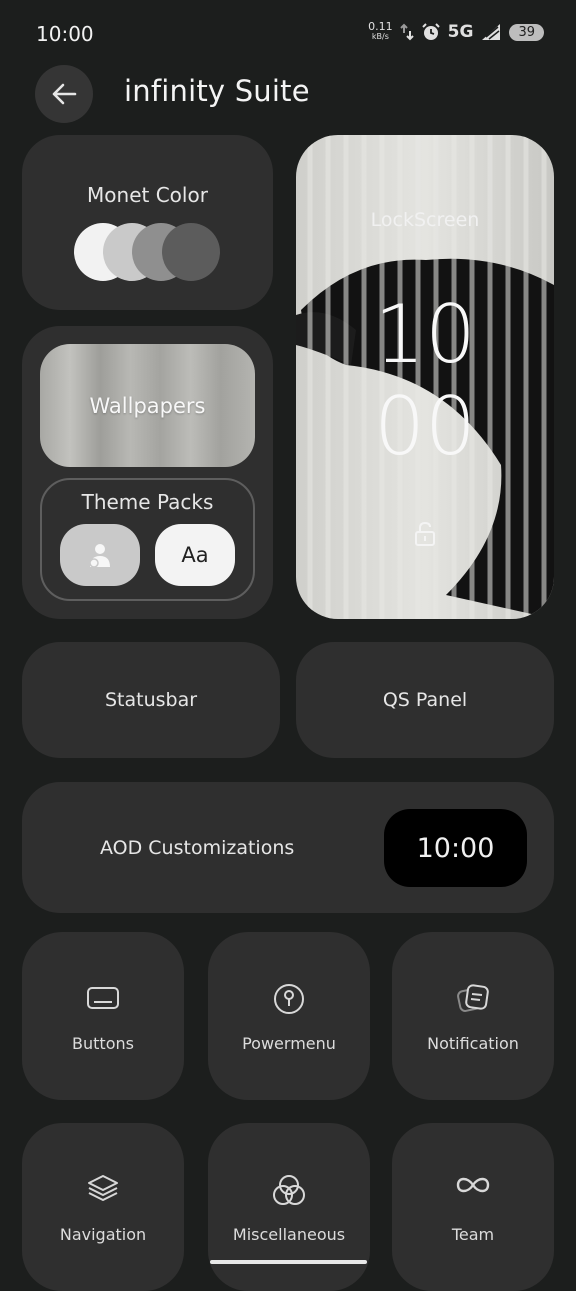 Image resolution: width=576 pixels, height=1291 pixels. Describe the element at coordinates (473, 1185) in the screenshot. I see `infinity-icon` at that location.